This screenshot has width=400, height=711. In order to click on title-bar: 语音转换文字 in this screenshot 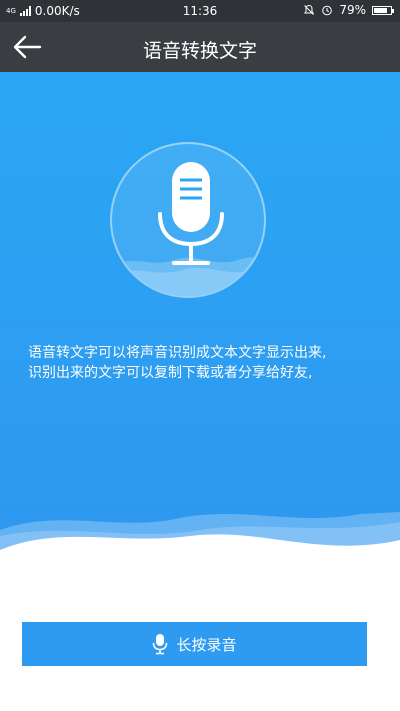, I will do `click(200, 47)`.